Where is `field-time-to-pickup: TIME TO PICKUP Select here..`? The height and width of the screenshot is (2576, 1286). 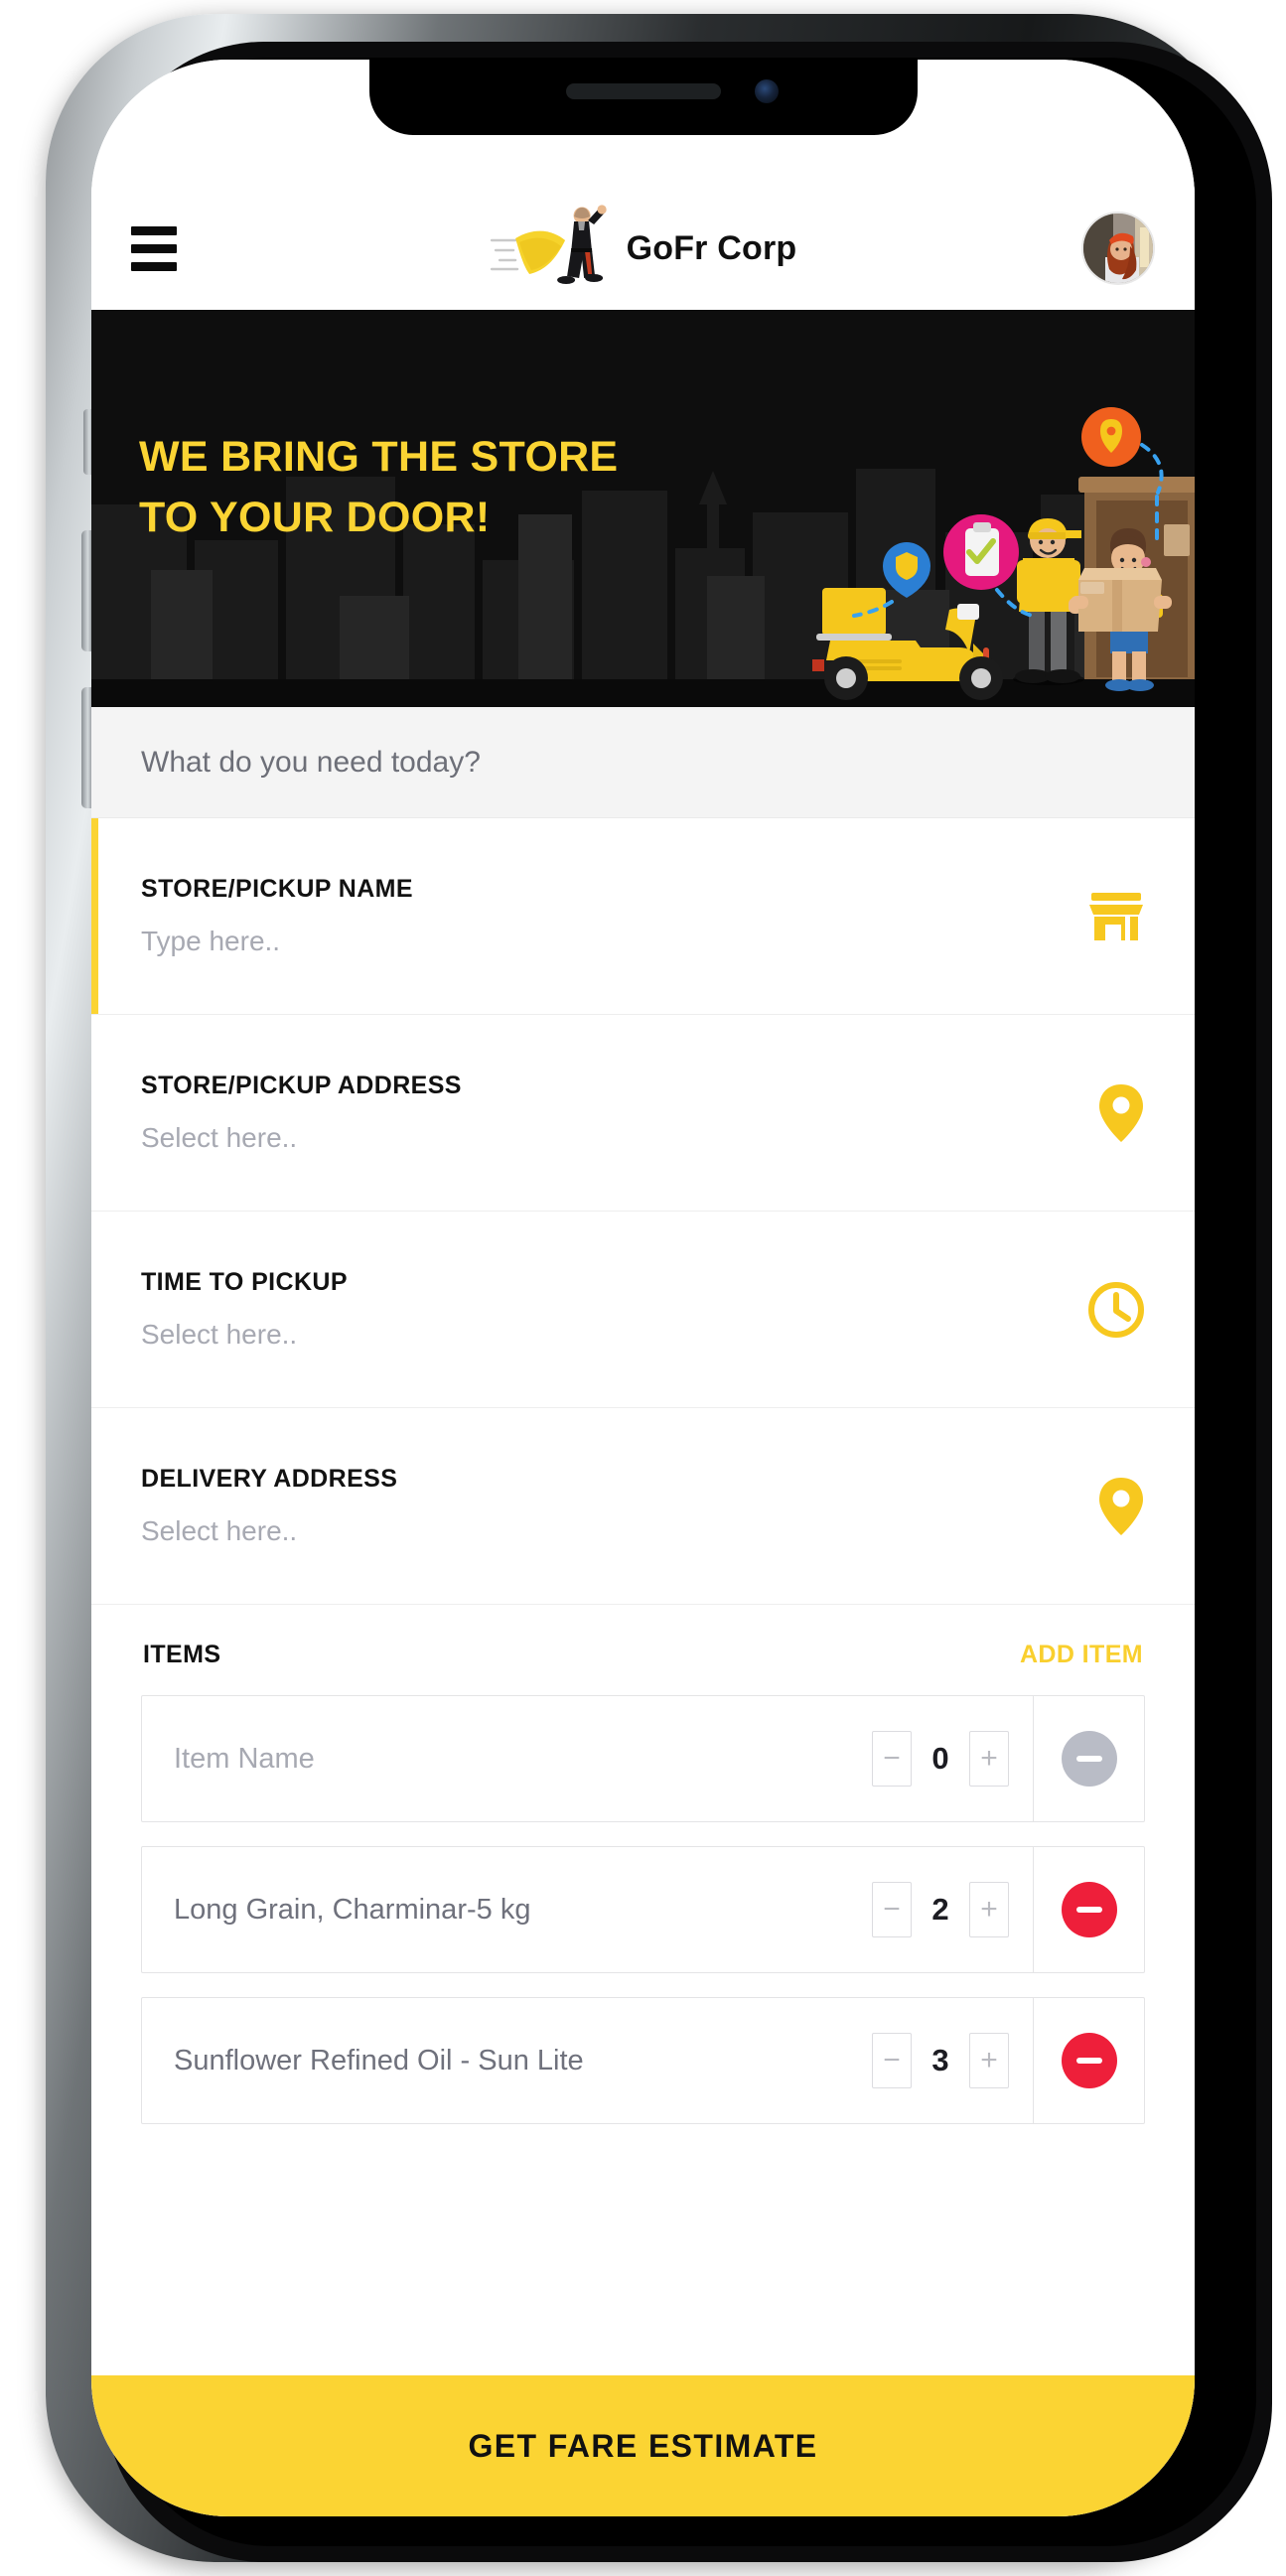
field-time-to-pickup: TIME TO PICKUP Select here.. is located at coordinates (643, 1310).